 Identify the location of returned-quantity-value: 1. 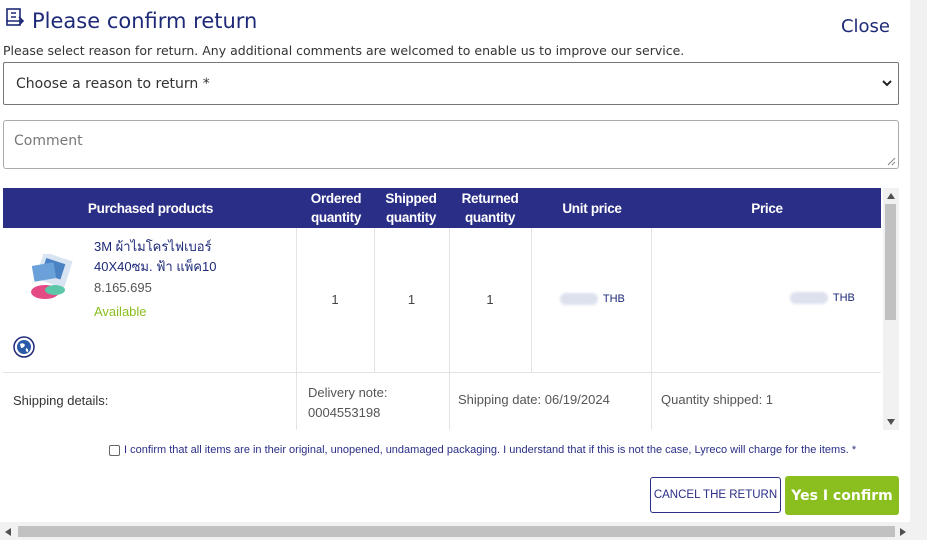
(490, 299).